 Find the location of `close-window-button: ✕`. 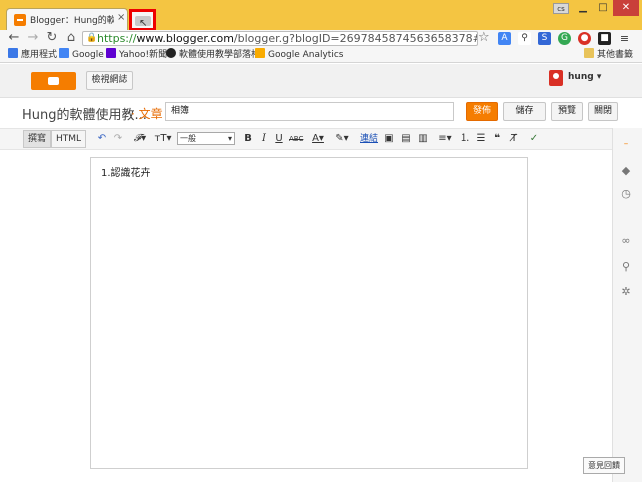

close-window-button: ✕ is located at coordinates (626, 8).